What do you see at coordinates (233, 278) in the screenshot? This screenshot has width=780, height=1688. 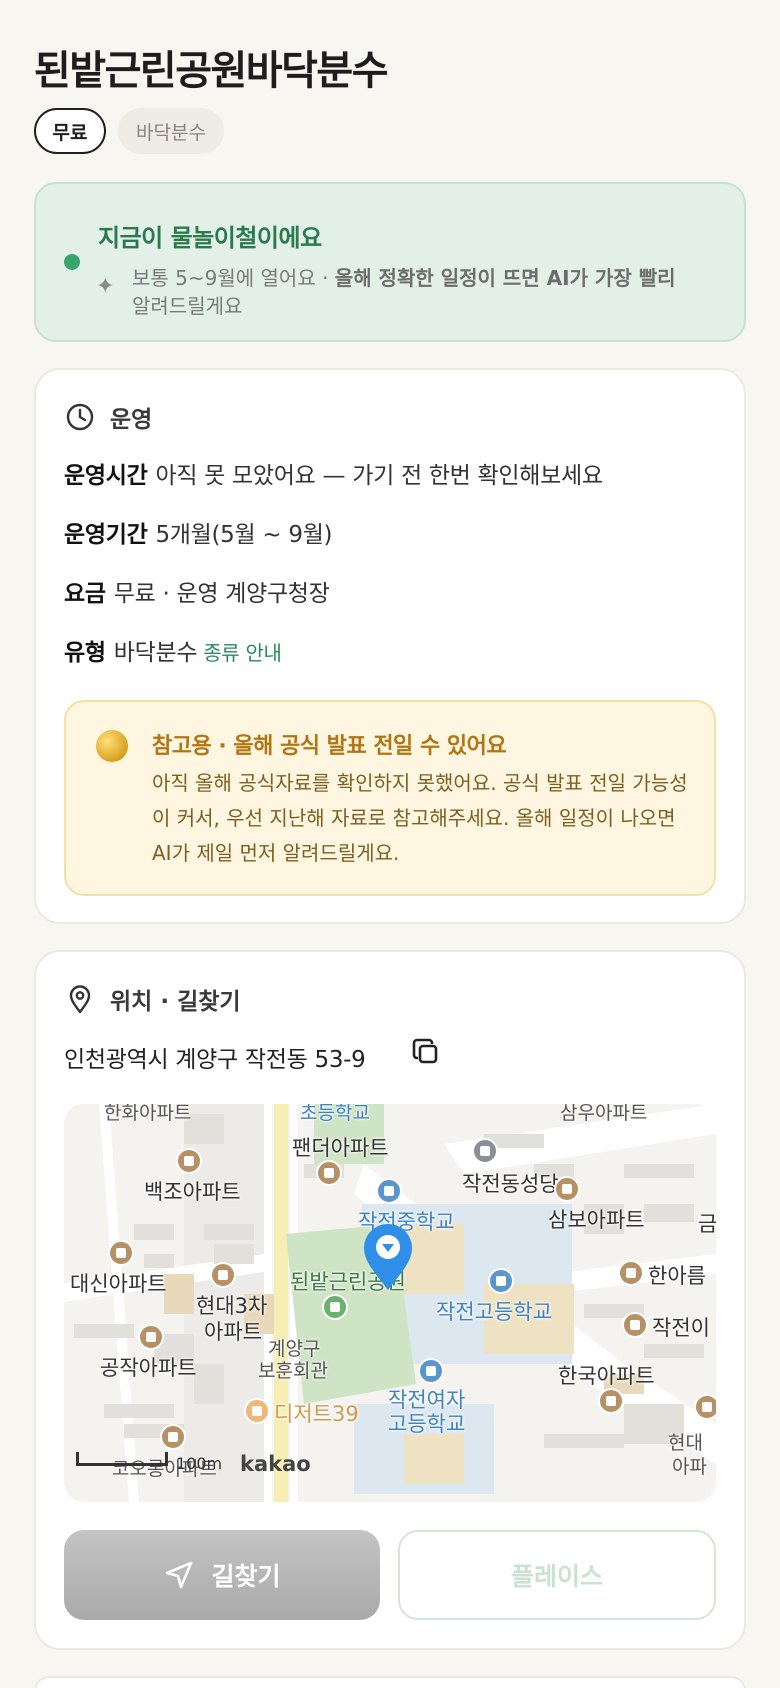 I see `season-subtext-normal: 보통 5~9월에 열어요 ·` at bounding box center [233, 278].